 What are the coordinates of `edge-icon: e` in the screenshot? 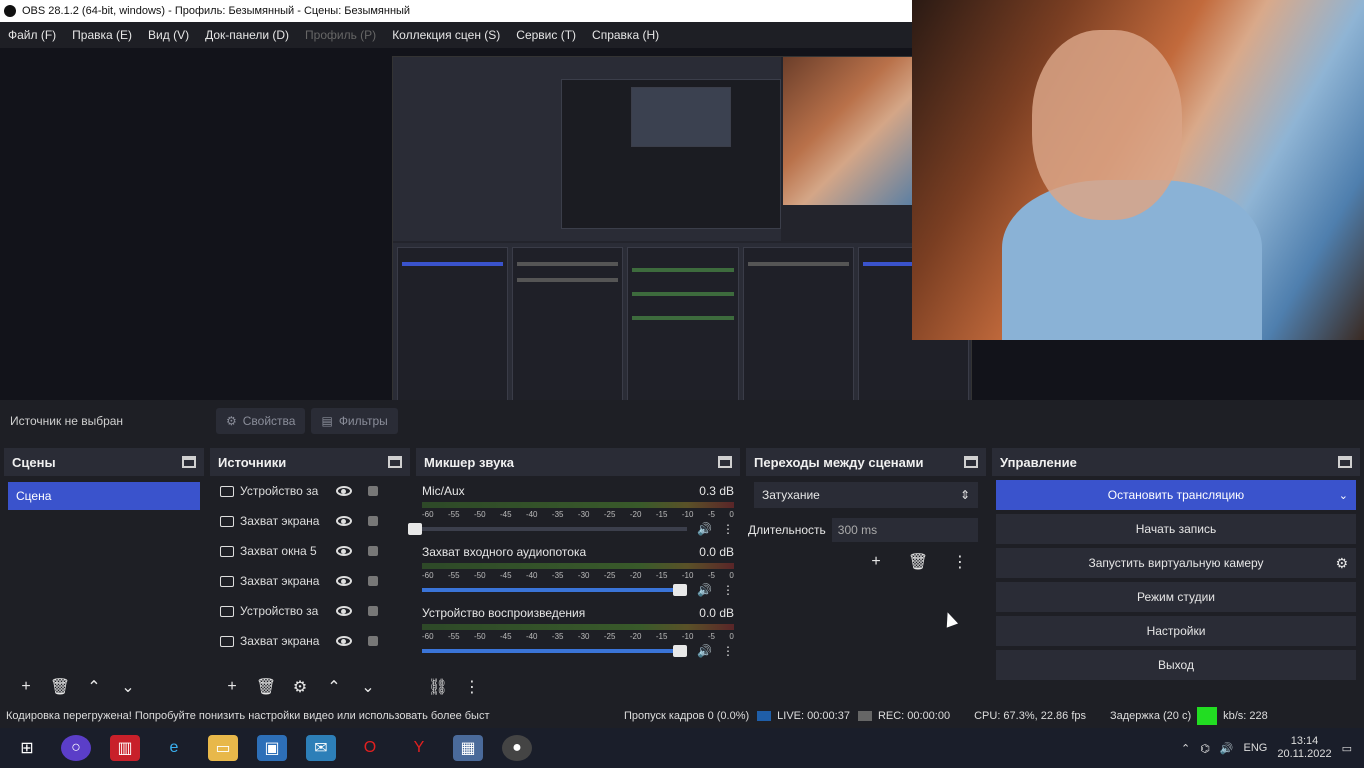 It's located at (174, 748).